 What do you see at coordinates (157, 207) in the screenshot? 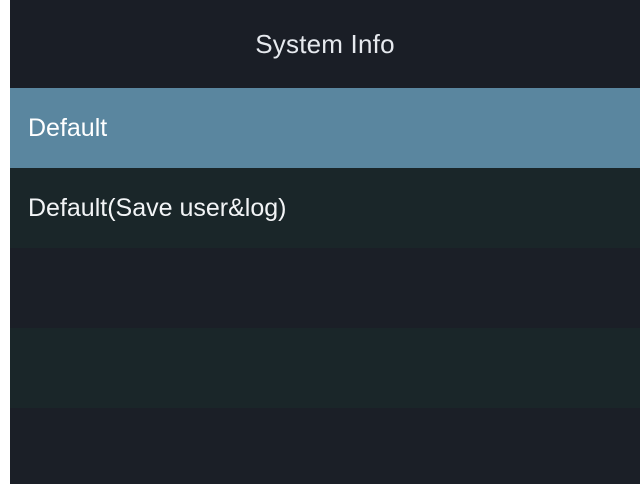
I see `menu-item-label: Default(Save user&log)` at bounding box center [157, 207].